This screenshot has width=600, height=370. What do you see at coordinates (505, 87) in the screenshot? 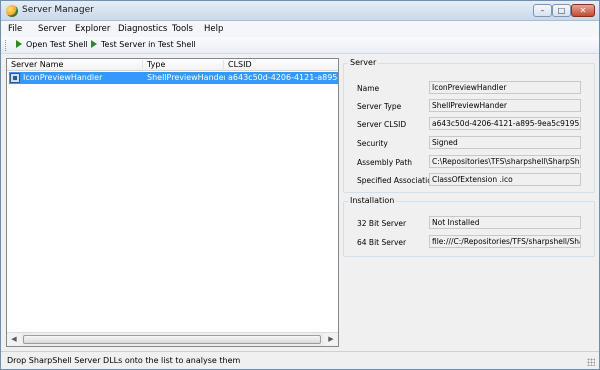
I see `name-field: IconPreviewHandler` at bounding box center [505, 87].